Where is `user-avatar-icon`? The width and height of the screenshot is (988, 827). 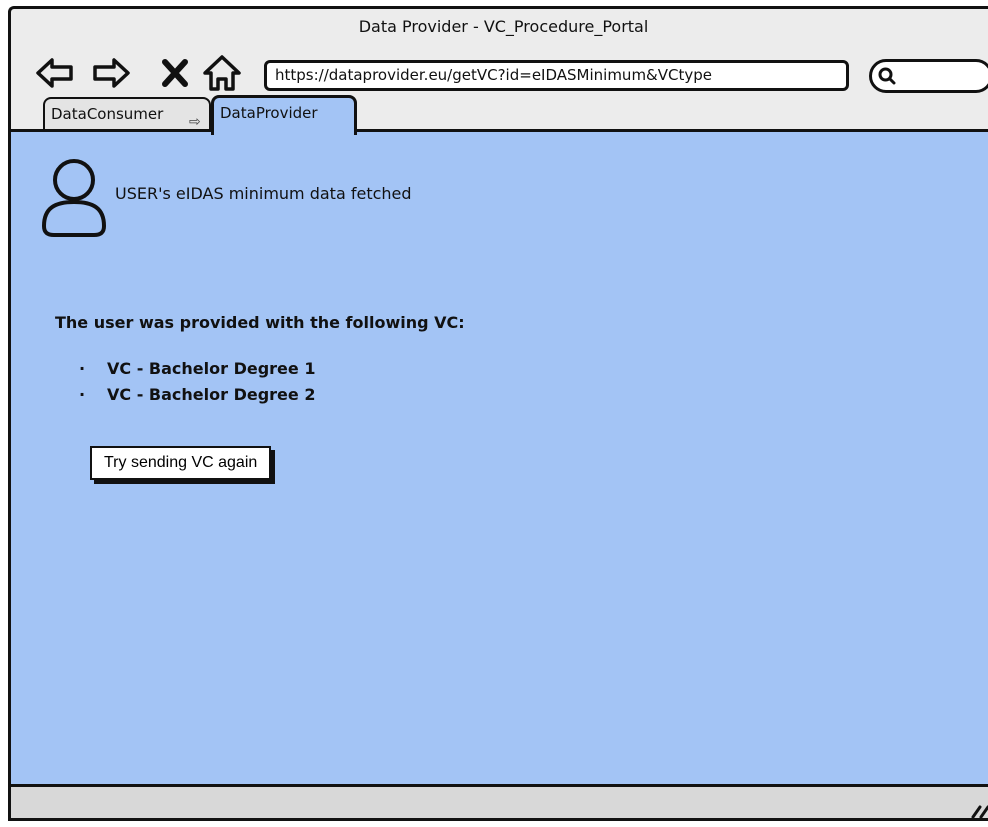 user-avatar-icon is located at coordinates (74, 197).